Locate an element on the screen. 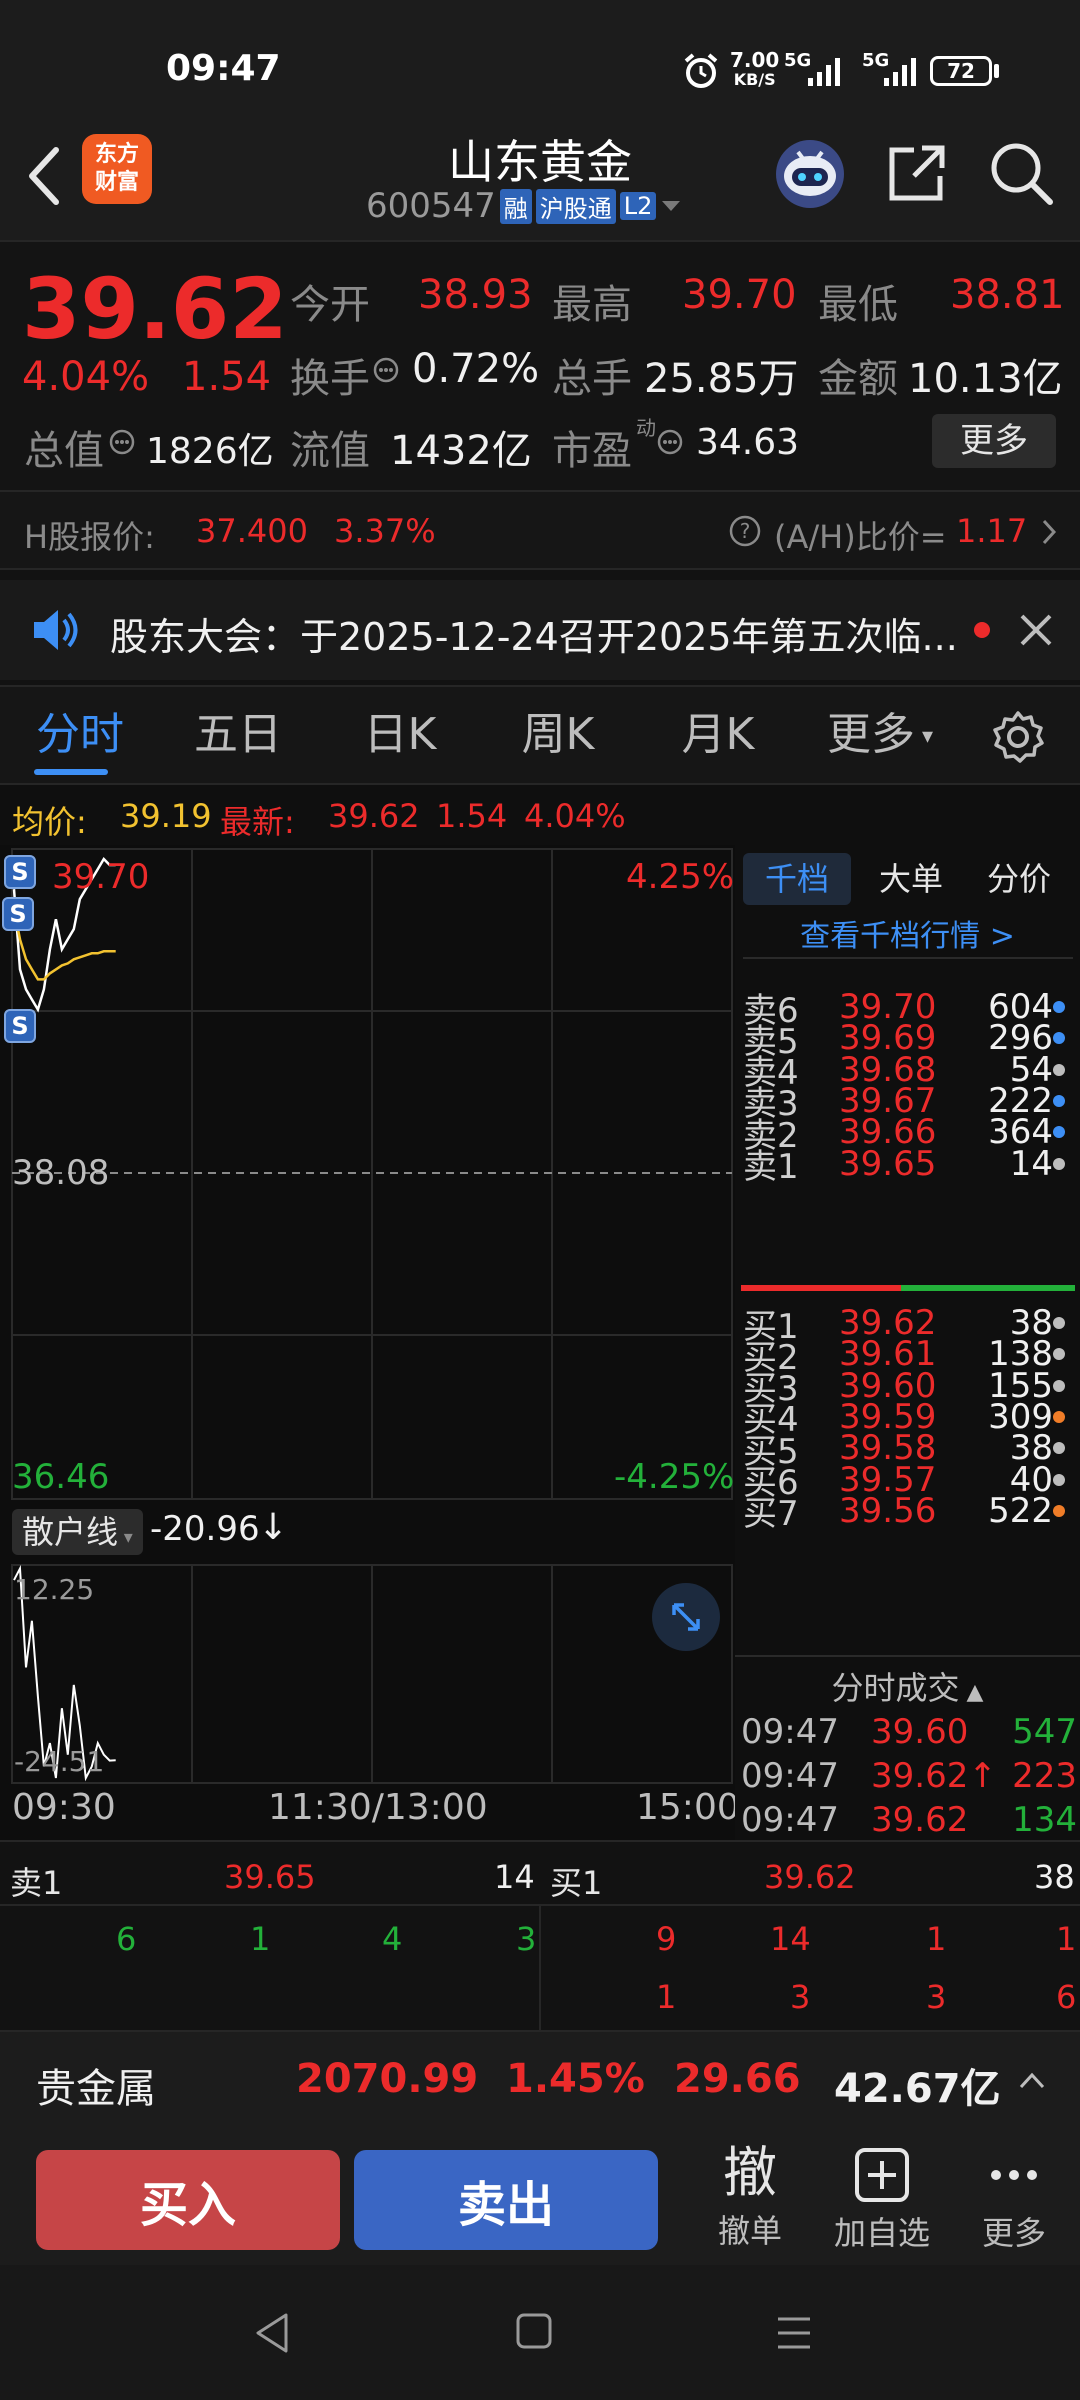 This screenshot has width=1080, height=2400. sector-pct: 1.45% is located at coordinates (575, 2079).